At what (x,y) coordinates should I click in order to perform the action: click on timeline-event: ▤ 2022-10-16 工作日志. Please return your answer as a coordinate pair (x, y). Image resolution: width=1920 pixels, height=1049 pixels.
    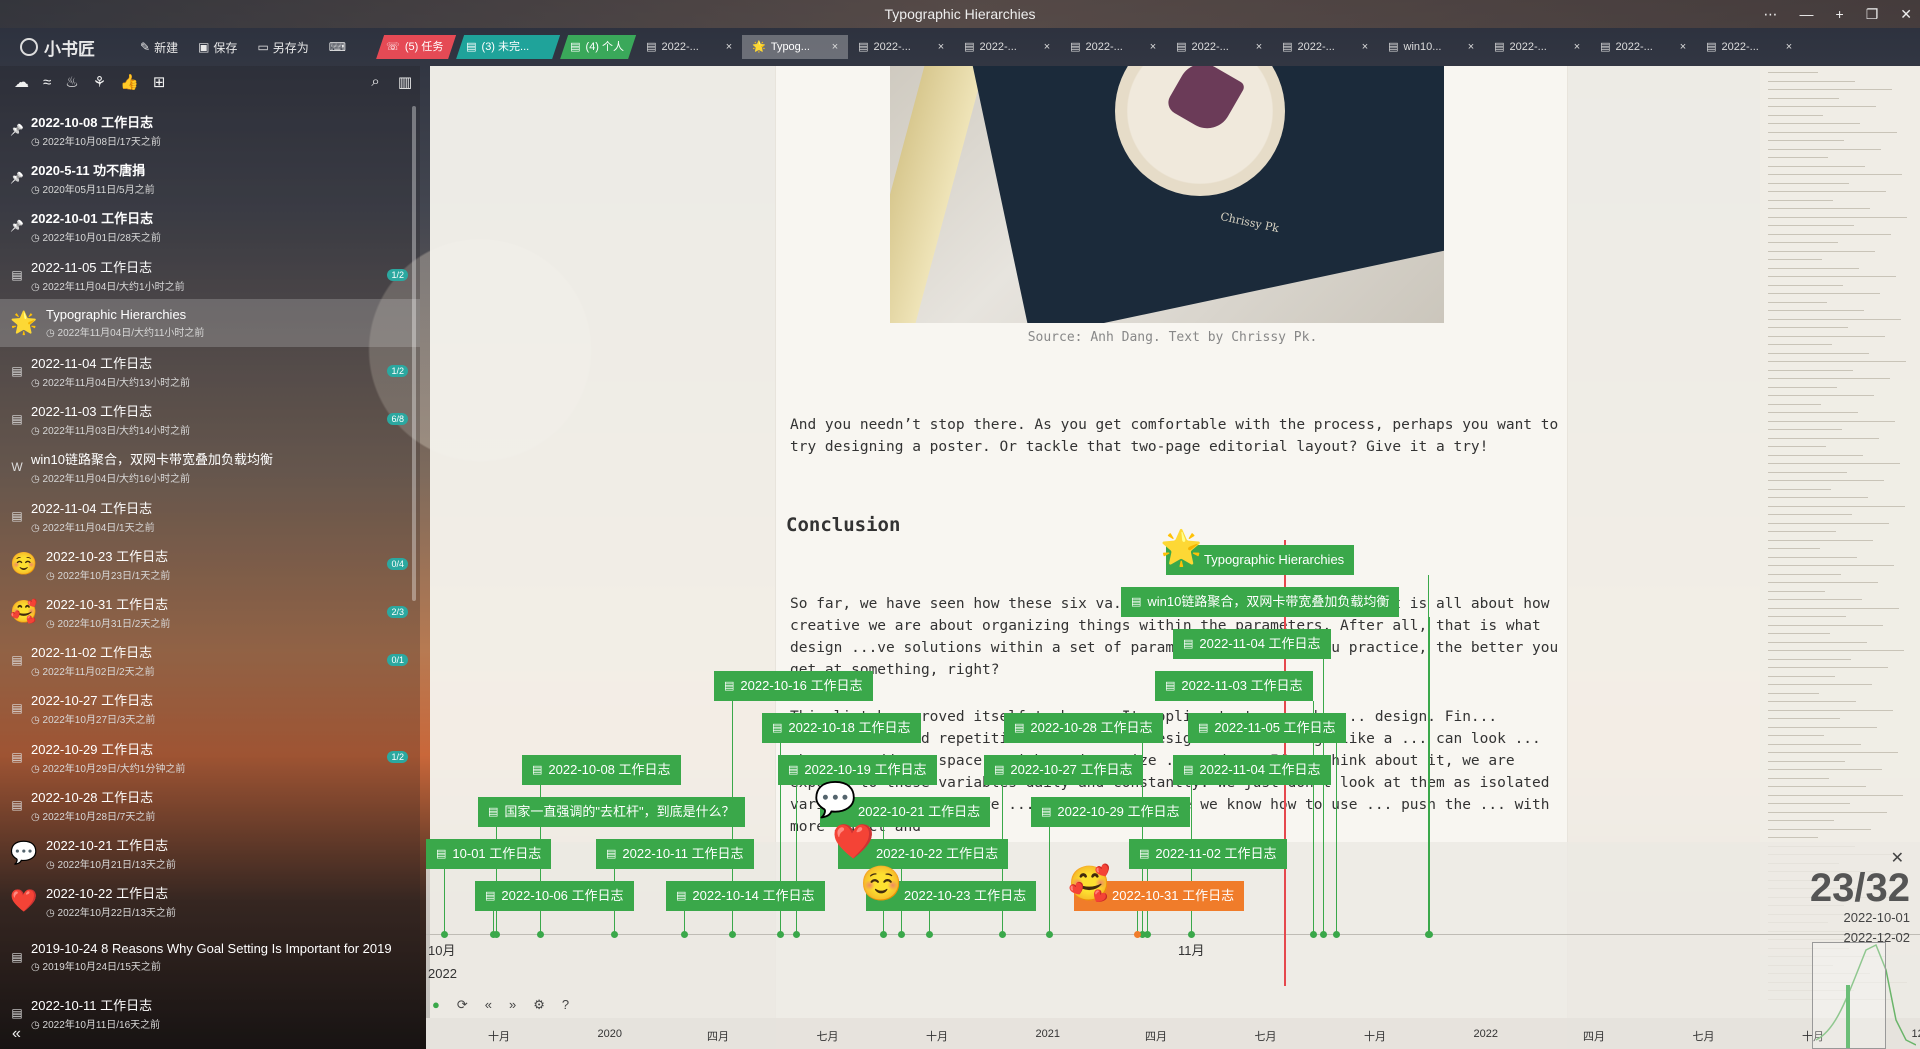
    Looking at the image, I should click on (793, 686).